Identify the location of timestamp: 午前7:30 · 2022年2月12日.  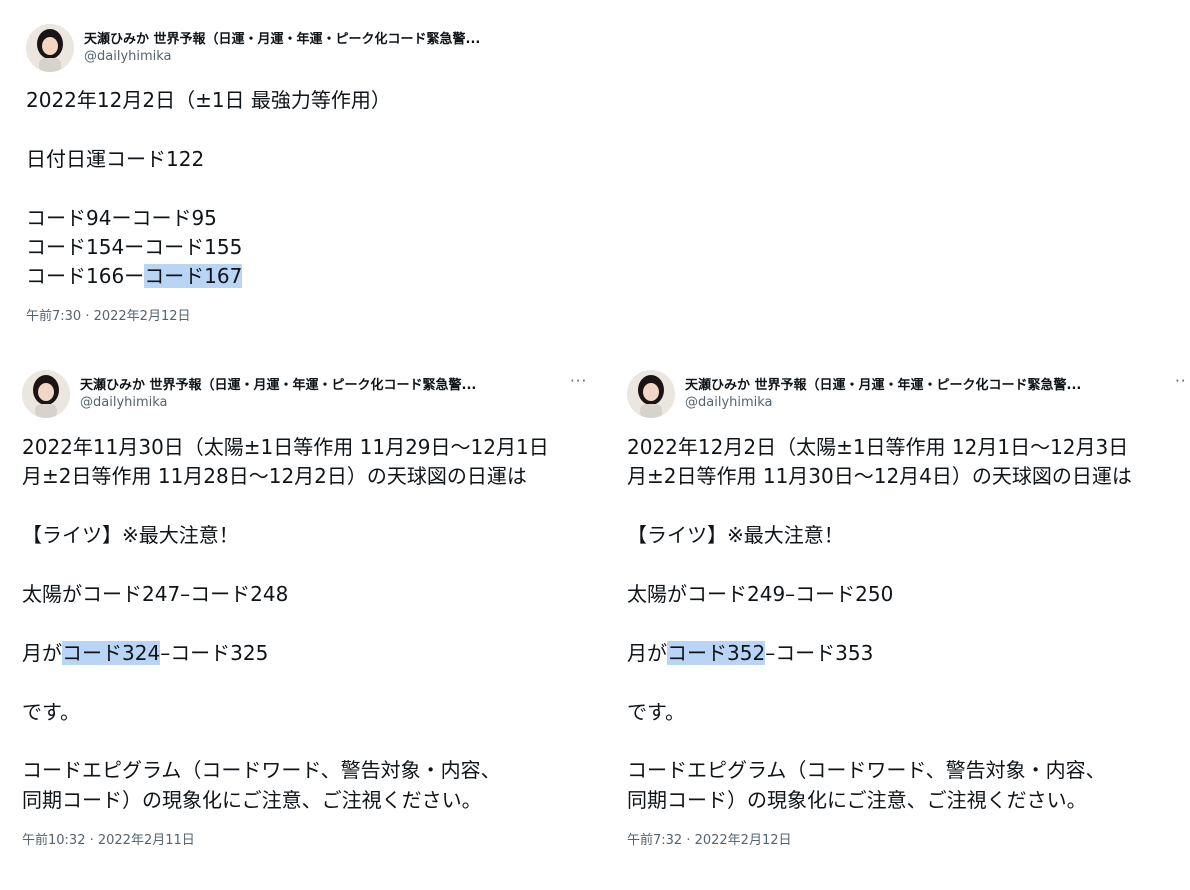
(306, 314).